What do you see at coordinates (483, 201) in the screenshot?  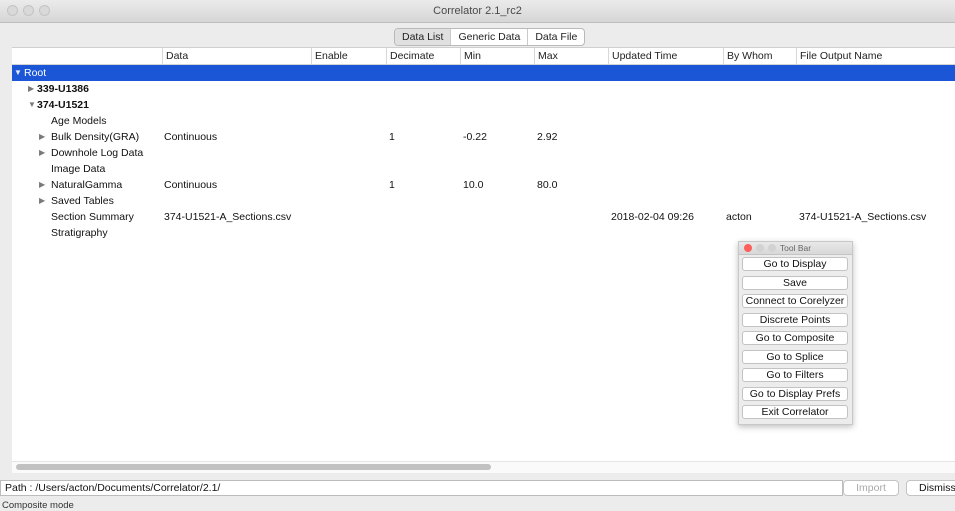 I see `table-row: ▶ Saved Tables` at bounding box center [483, 201].